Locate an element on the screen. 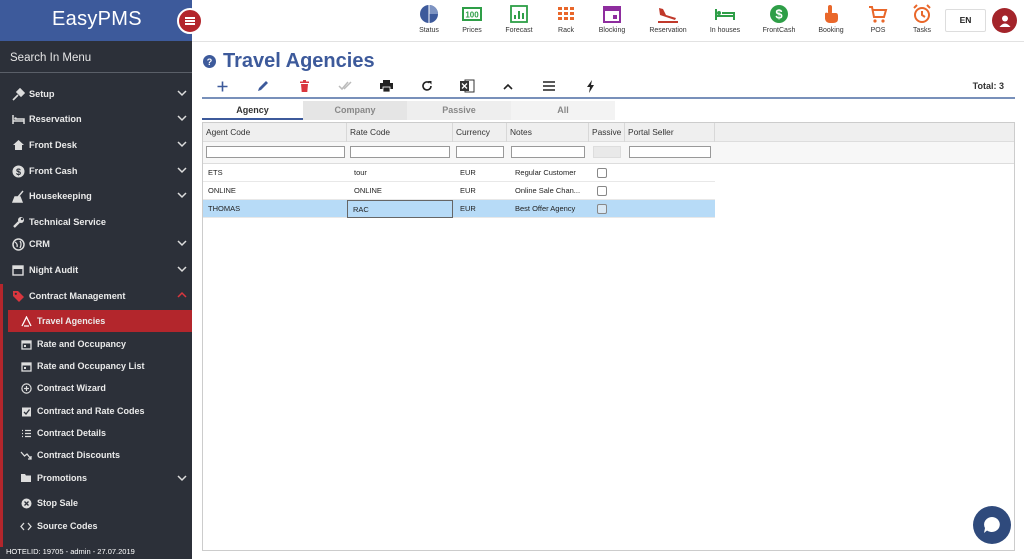  plus-icon is located at coordinates (222, 86).